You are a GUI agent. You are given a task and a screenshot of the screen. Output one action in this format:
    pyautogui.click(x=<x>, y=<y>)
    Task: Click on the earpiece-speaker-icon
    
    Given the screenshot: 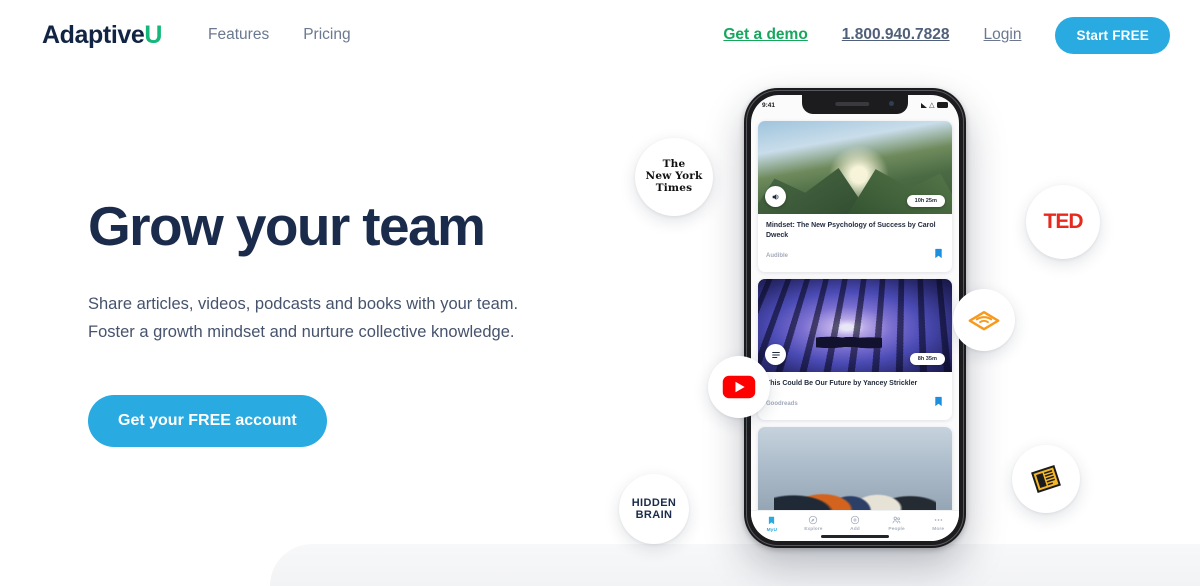 What is the action you would take?
    pyautogui.click(x=852, y=104)
    